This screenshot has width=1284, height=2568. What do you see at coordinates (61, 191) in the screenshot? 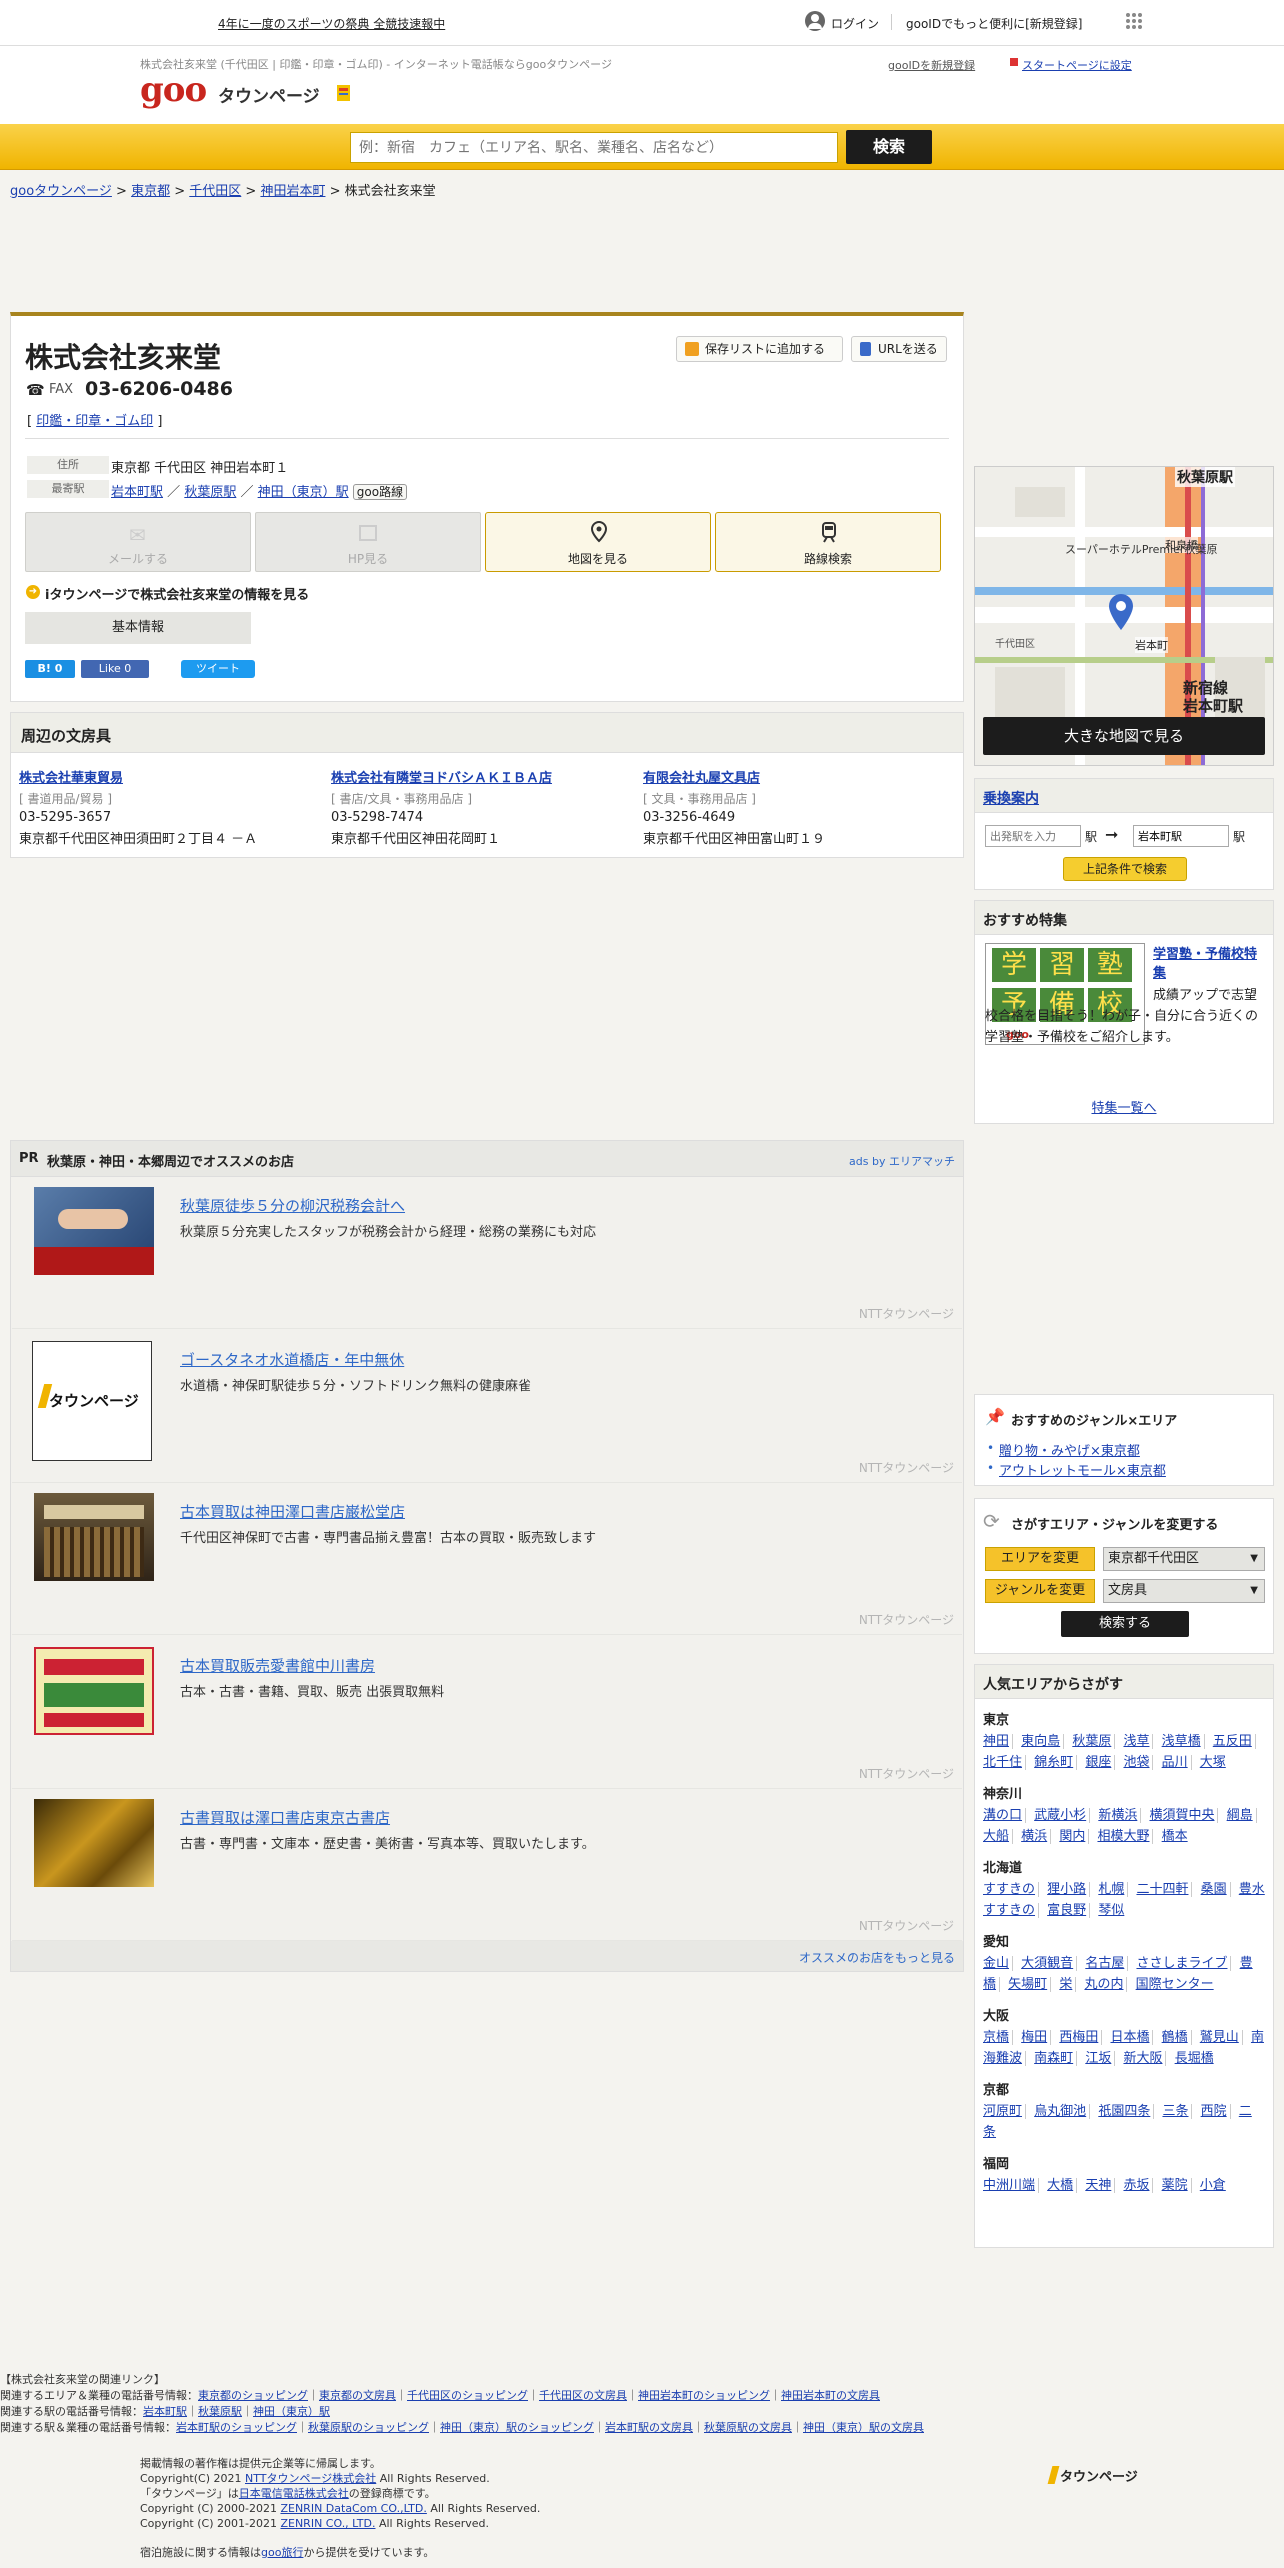
I see `breadcrumb-home: gooタウンページ` at bounding box center [61, 191].